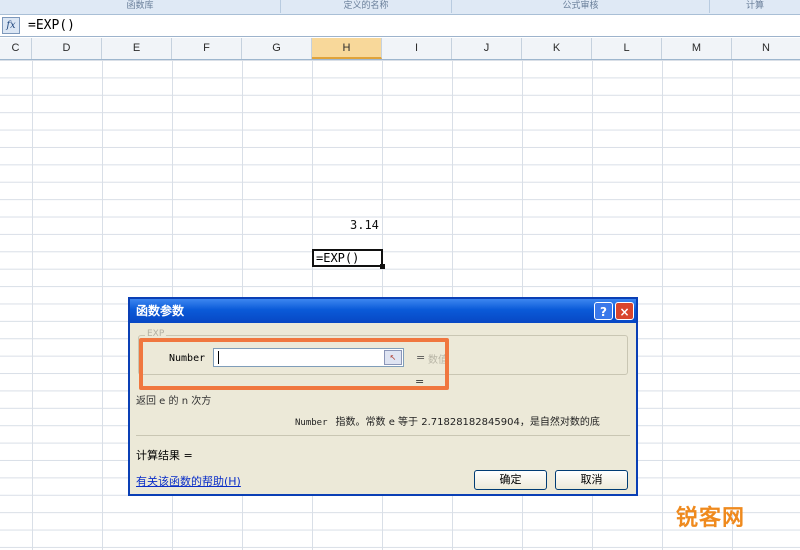  What do you see at coordinates (711, 518) in the screenshot?
I see `watermark-logo: 锐客网` at bounding box center [711, 518].